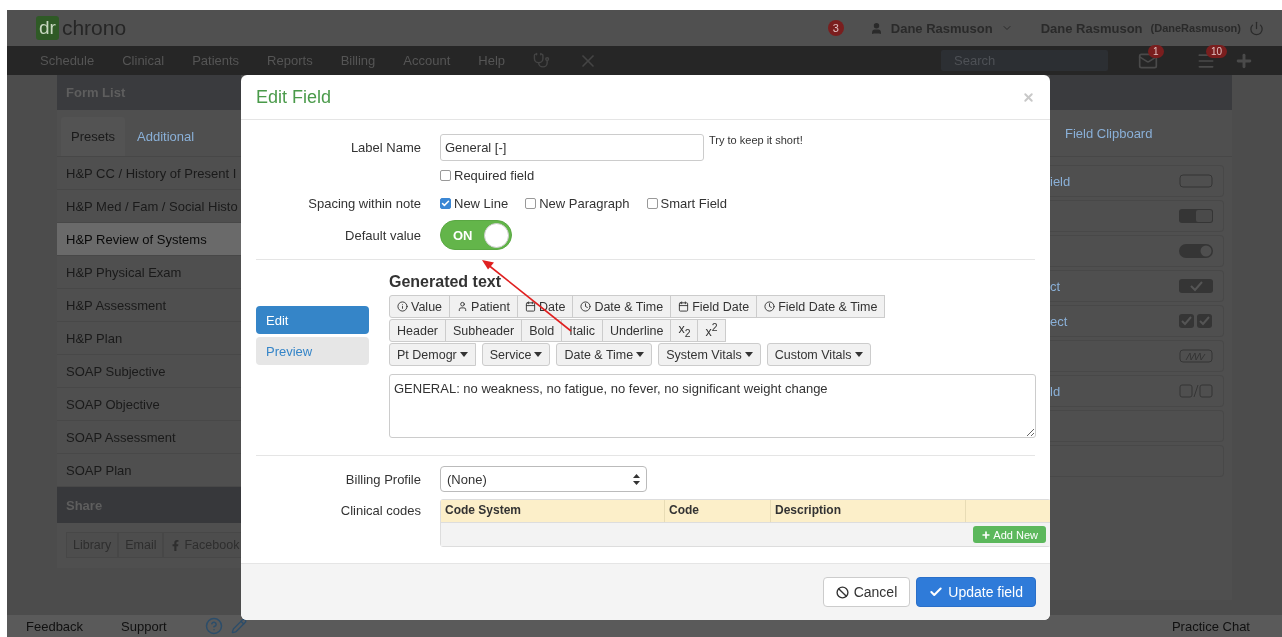 This screenshot has height=637, width=1282. I want to click on yes-no-icon, so click(1196, 216).